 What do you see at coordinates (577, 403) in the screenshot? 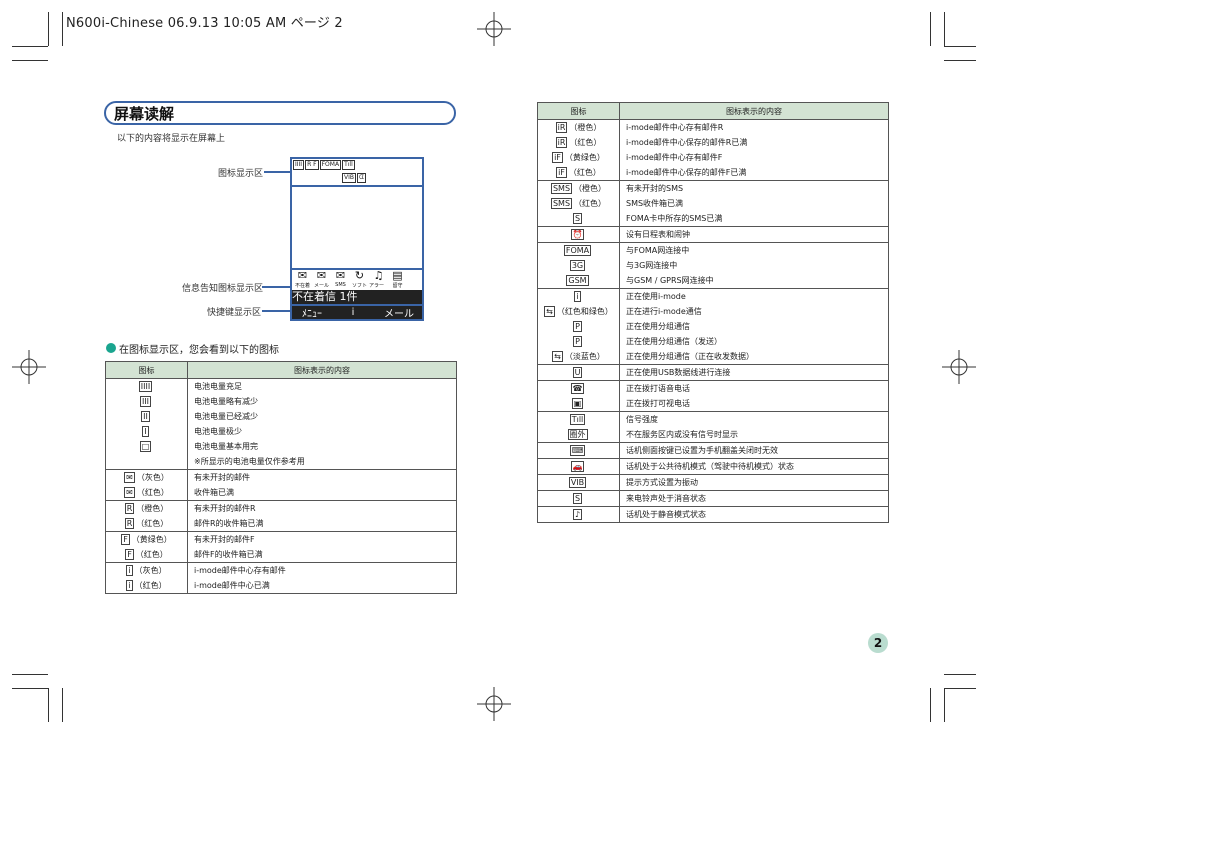
I see `status-icon: ▣` at bounding box center [577, 403].